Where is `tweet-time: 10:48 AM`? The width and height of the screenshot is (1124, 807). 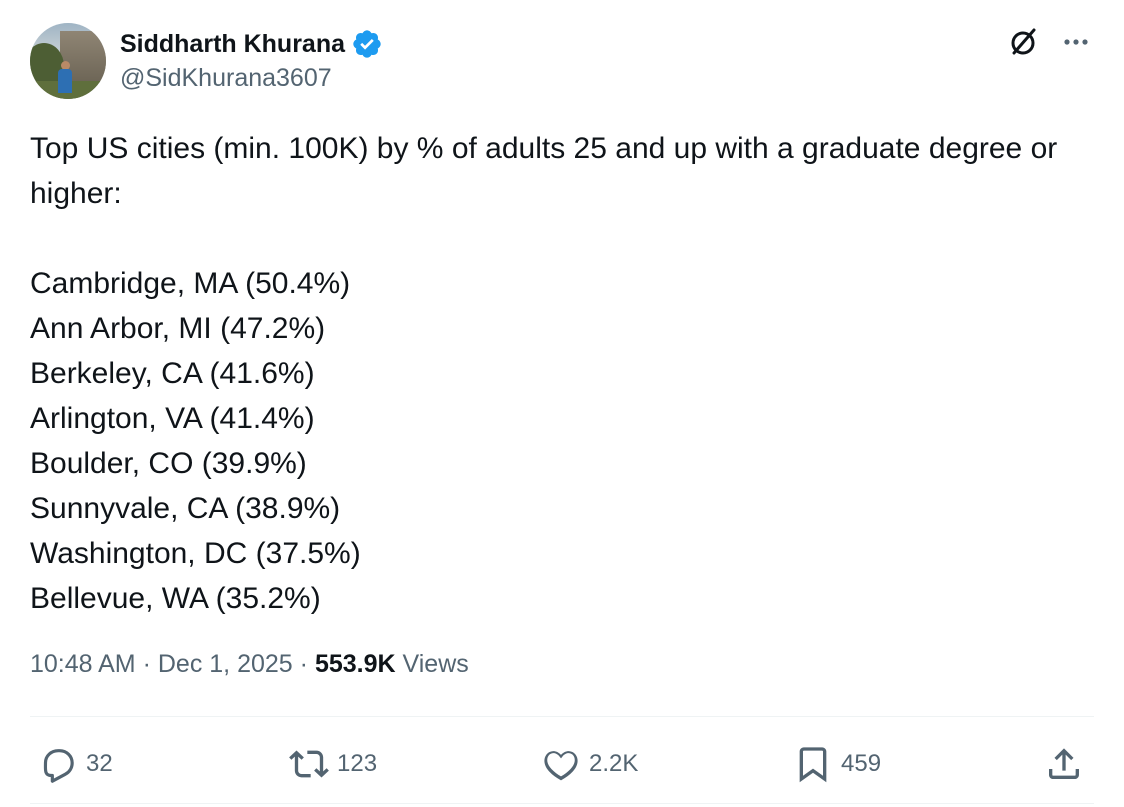
tweet-time: 10:48 AM is located at coordinates (83, 664).